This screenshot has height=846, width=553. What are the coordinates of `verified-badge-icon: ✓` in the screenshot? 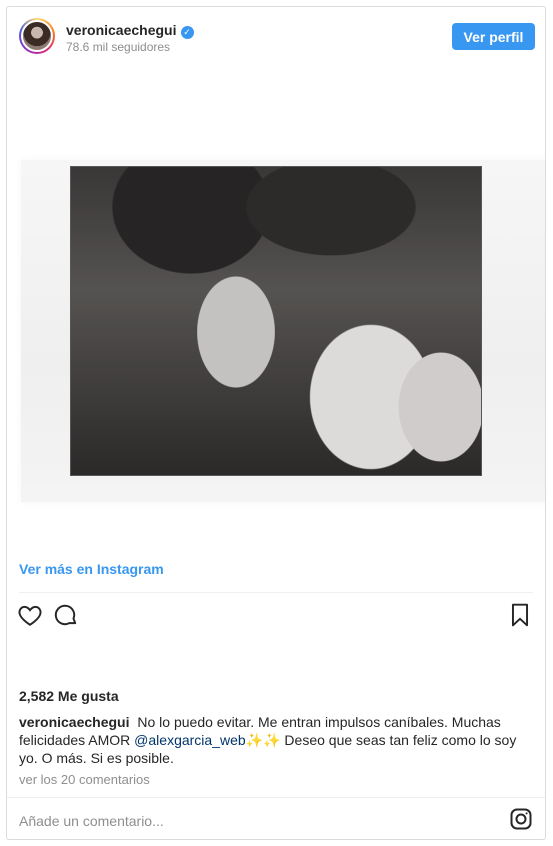 It's located at (187, 32).